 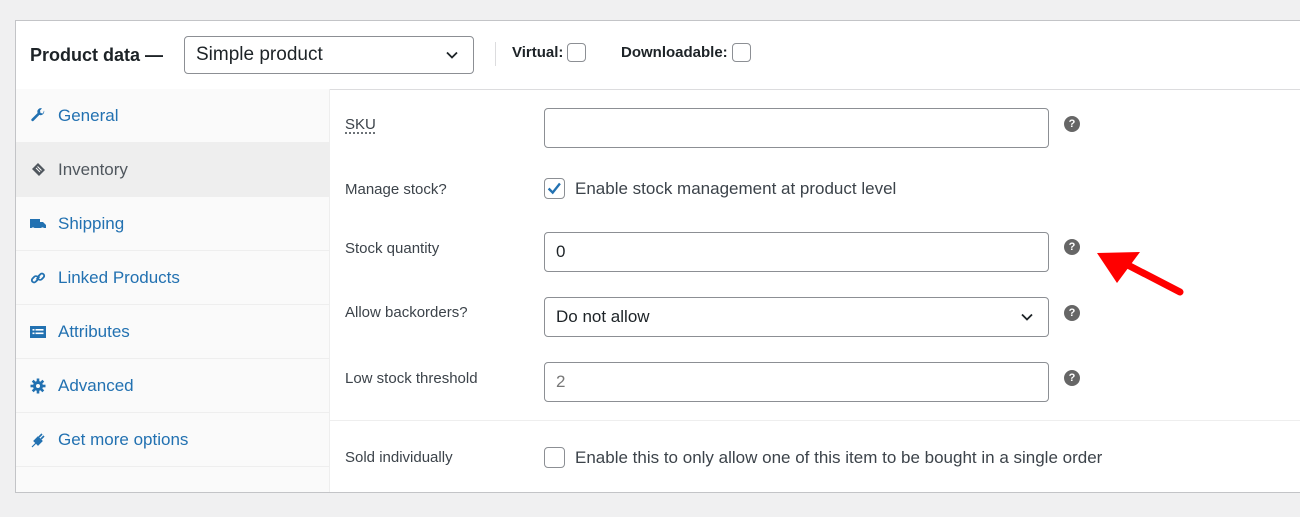 I want to click on backorders-select: Do not allow, so click(x=796, y=317).